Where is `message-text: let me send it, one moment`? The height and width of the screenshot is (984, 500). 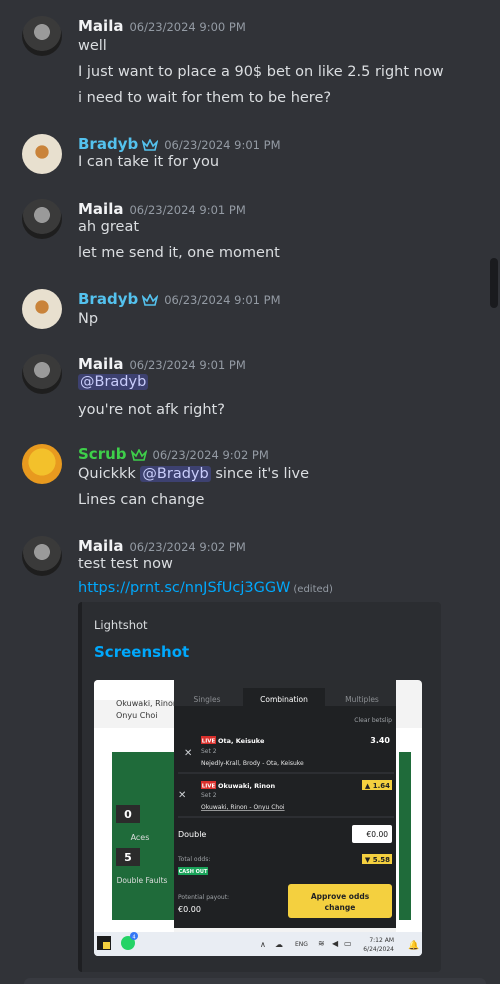 message-text: let me send it, one moment is located at coordinates (179, 253).